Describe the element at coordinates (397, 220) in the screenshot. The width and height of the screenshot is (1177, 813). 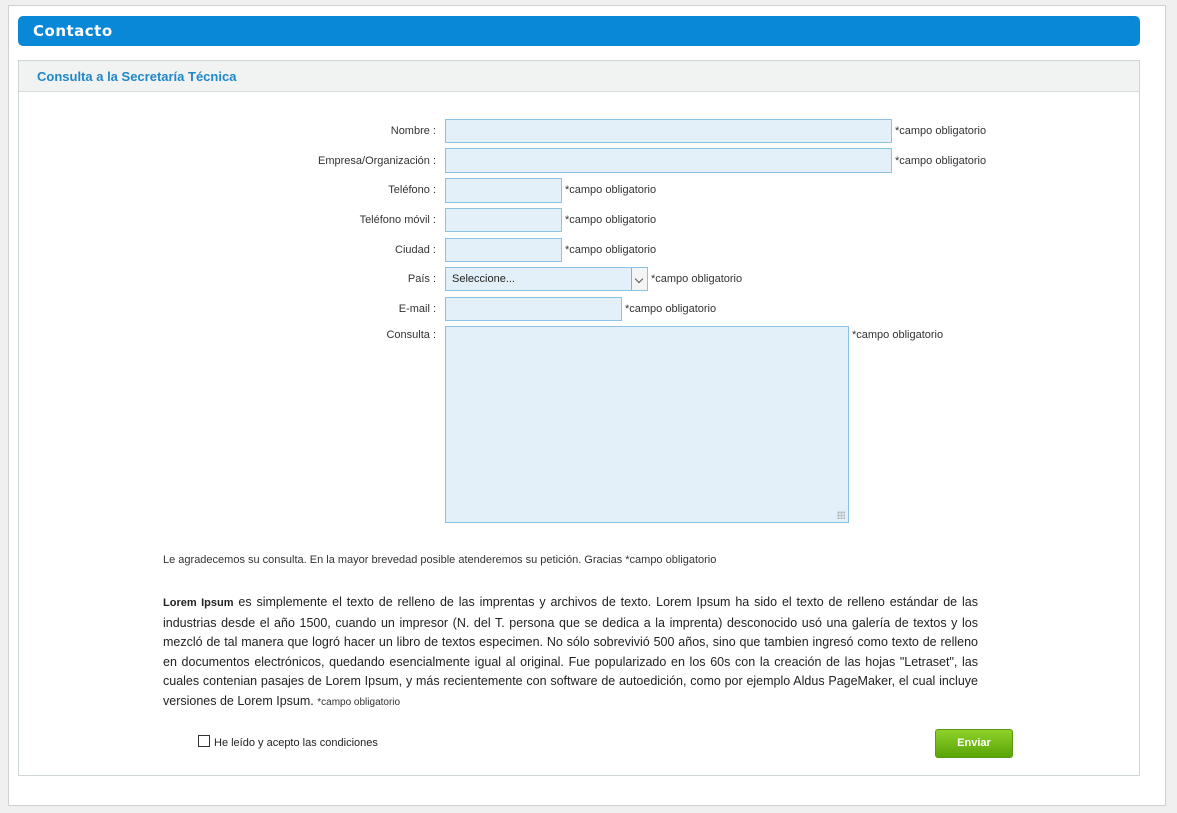
I see `movil-label: Teléfono móvil :` at that location.